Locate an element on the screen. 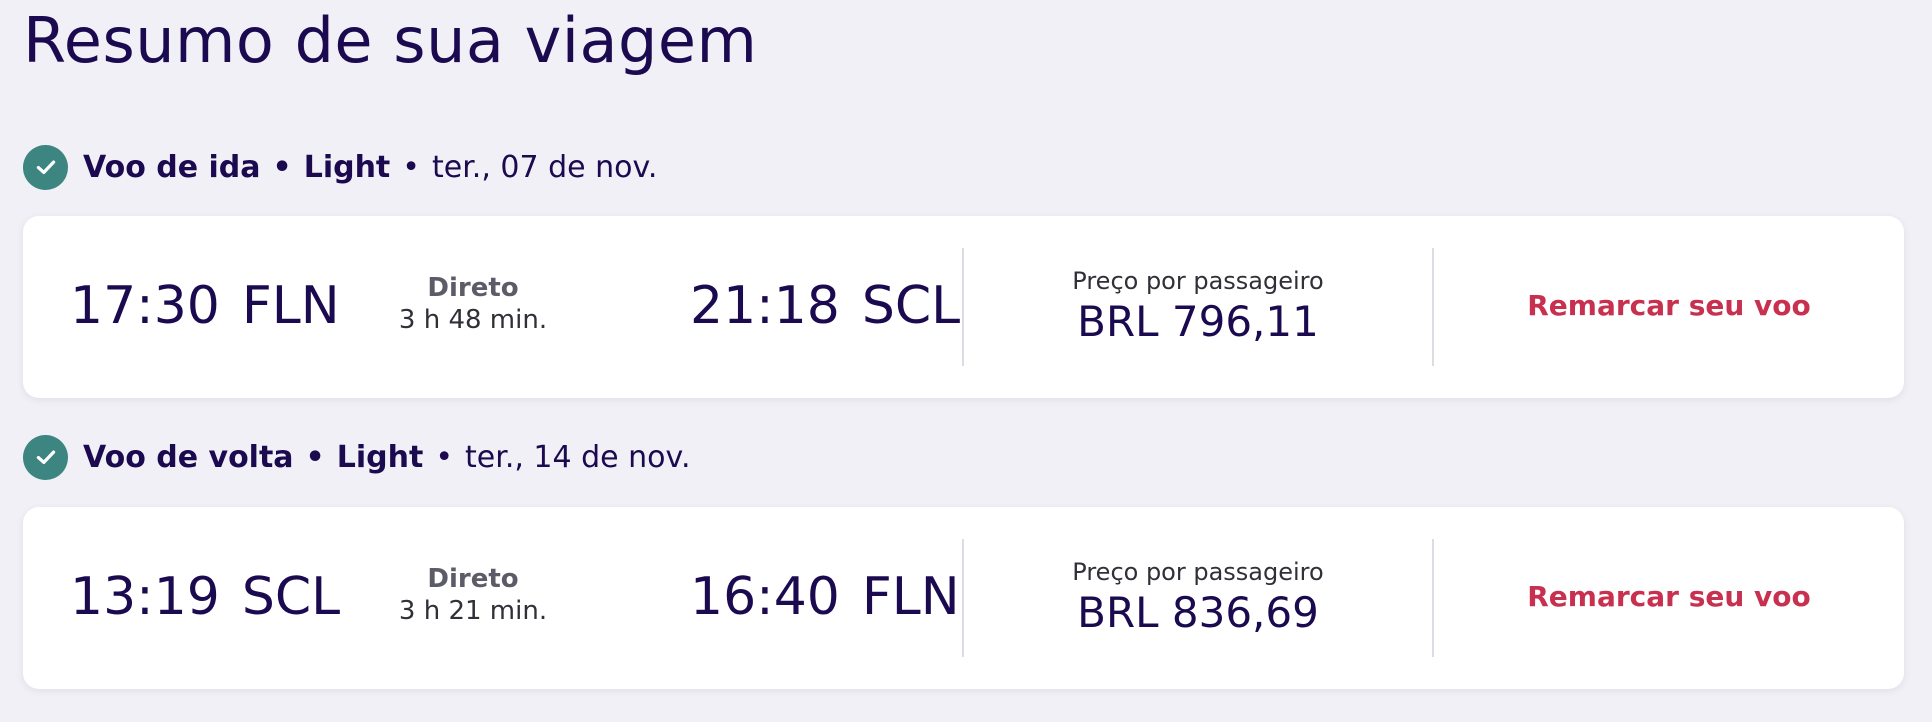  duration-info: Direto 3 h 48 min. is located at coordinates (473, 304).